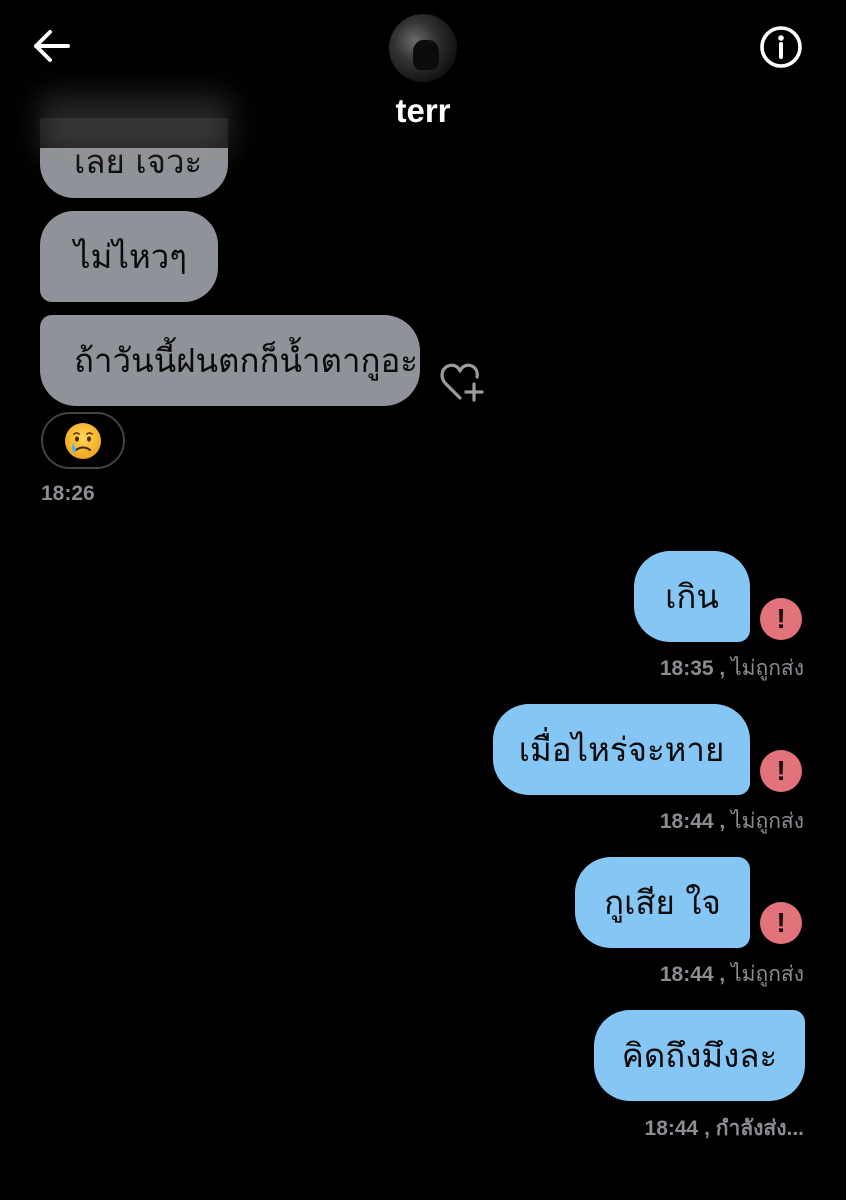  Describe the element at coordinates (463, 382) in the screenshot. I see `heart-plus-icon` at that location.